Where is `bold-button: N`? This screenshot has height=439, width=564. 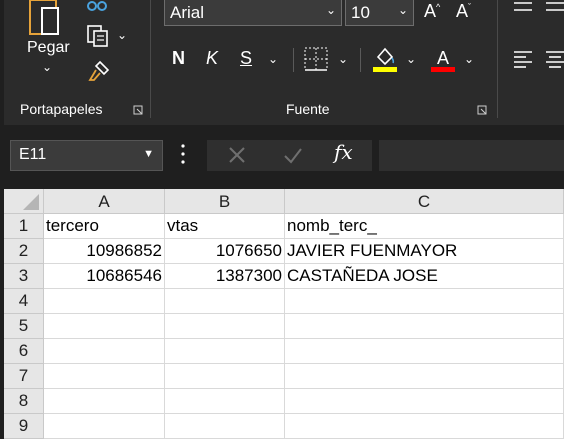 bold-button: N is located at coordinates (178, 58).